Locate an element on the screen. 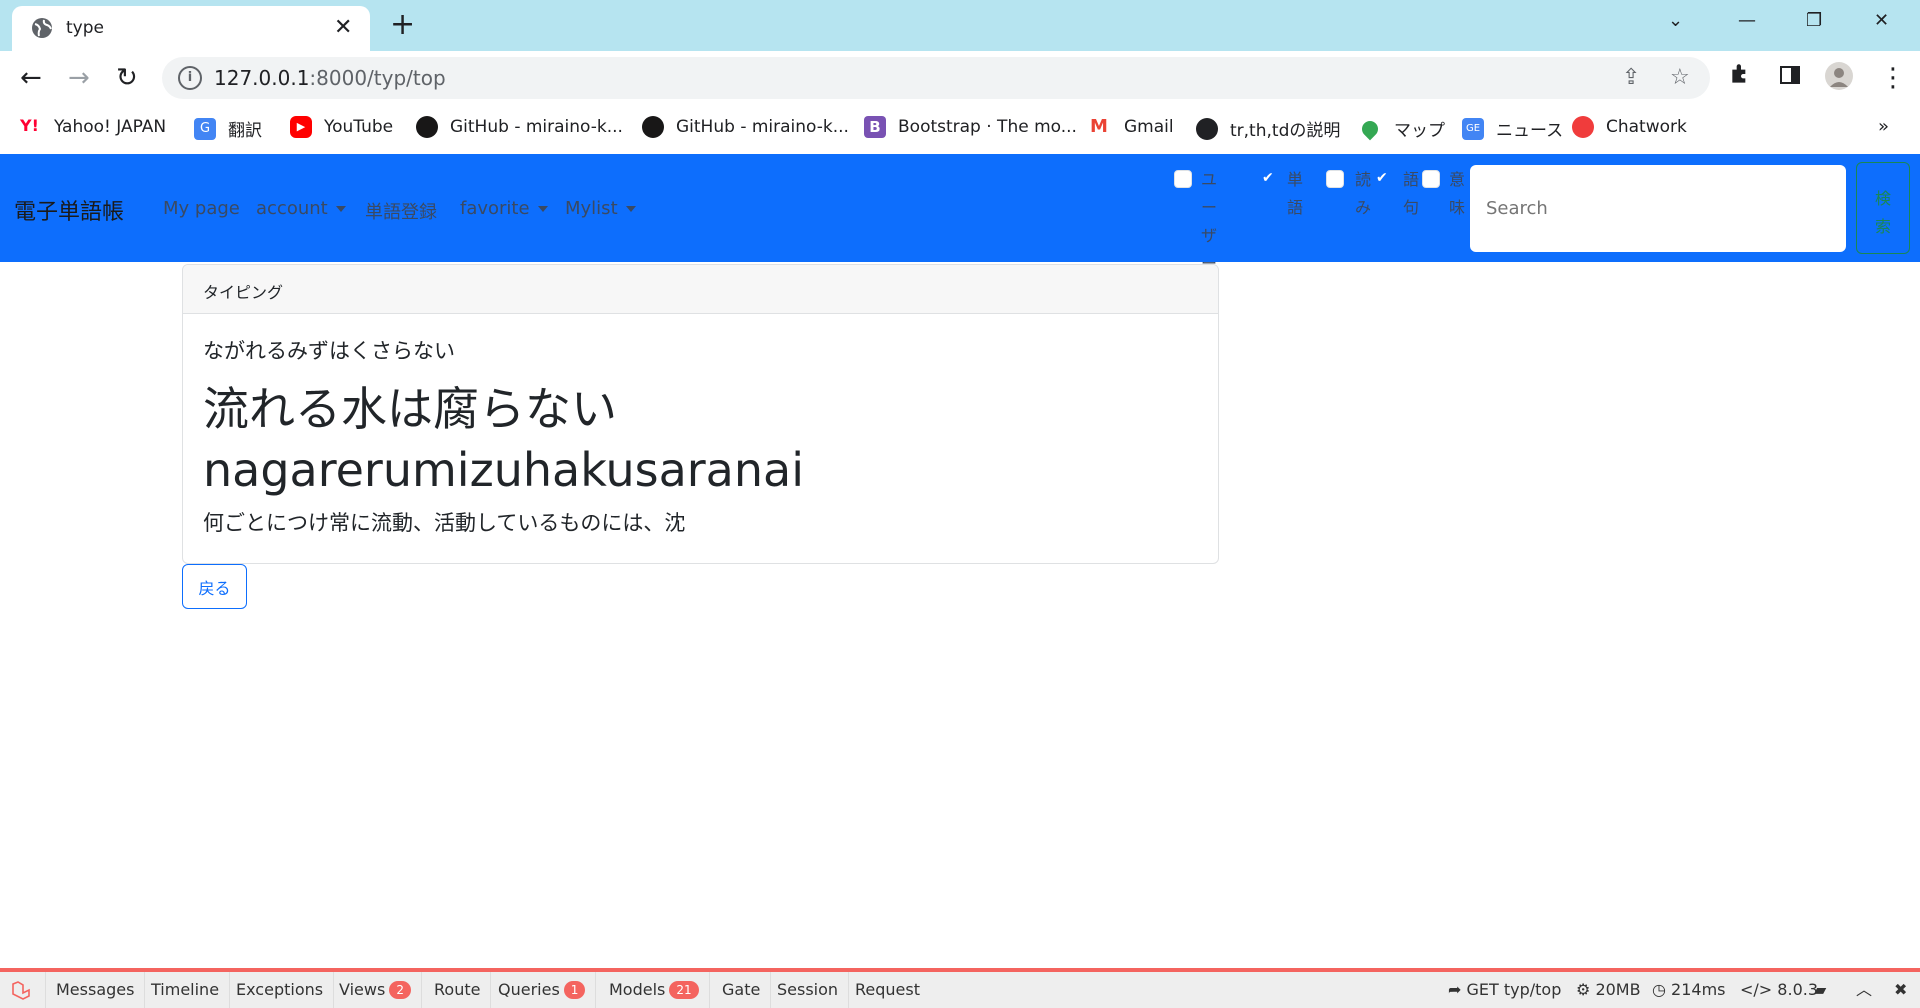  navbar-brand: 電子単語帳 is located at coordinates (69, 210).